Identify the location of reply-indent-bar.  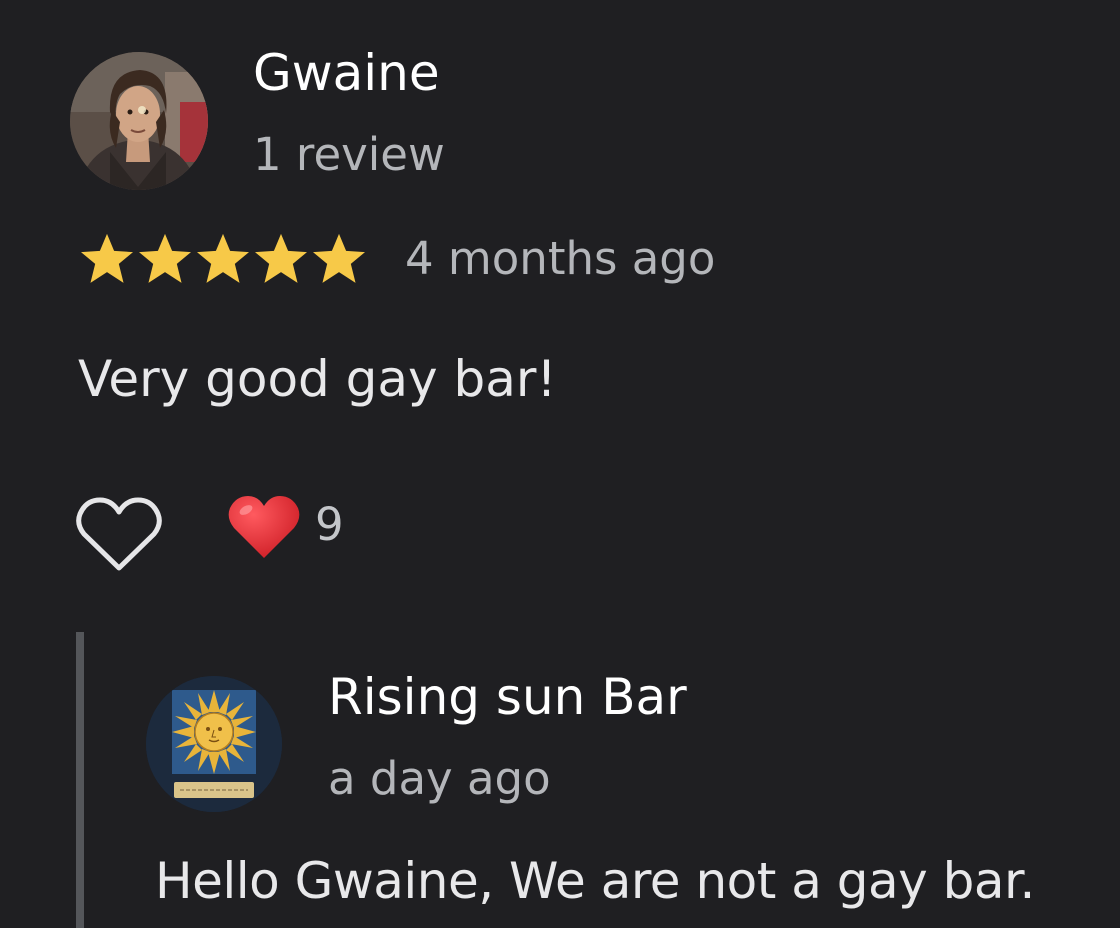
(80, 780).